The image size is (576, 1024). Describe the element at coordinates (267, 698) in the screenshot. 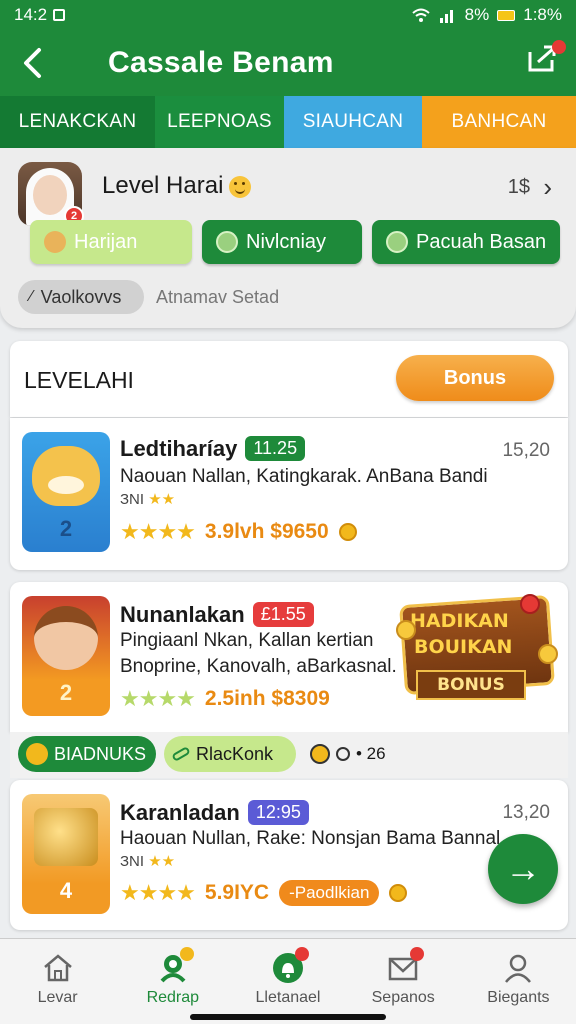

I see `item-meta-value: 2.5inh $8309` at that location.